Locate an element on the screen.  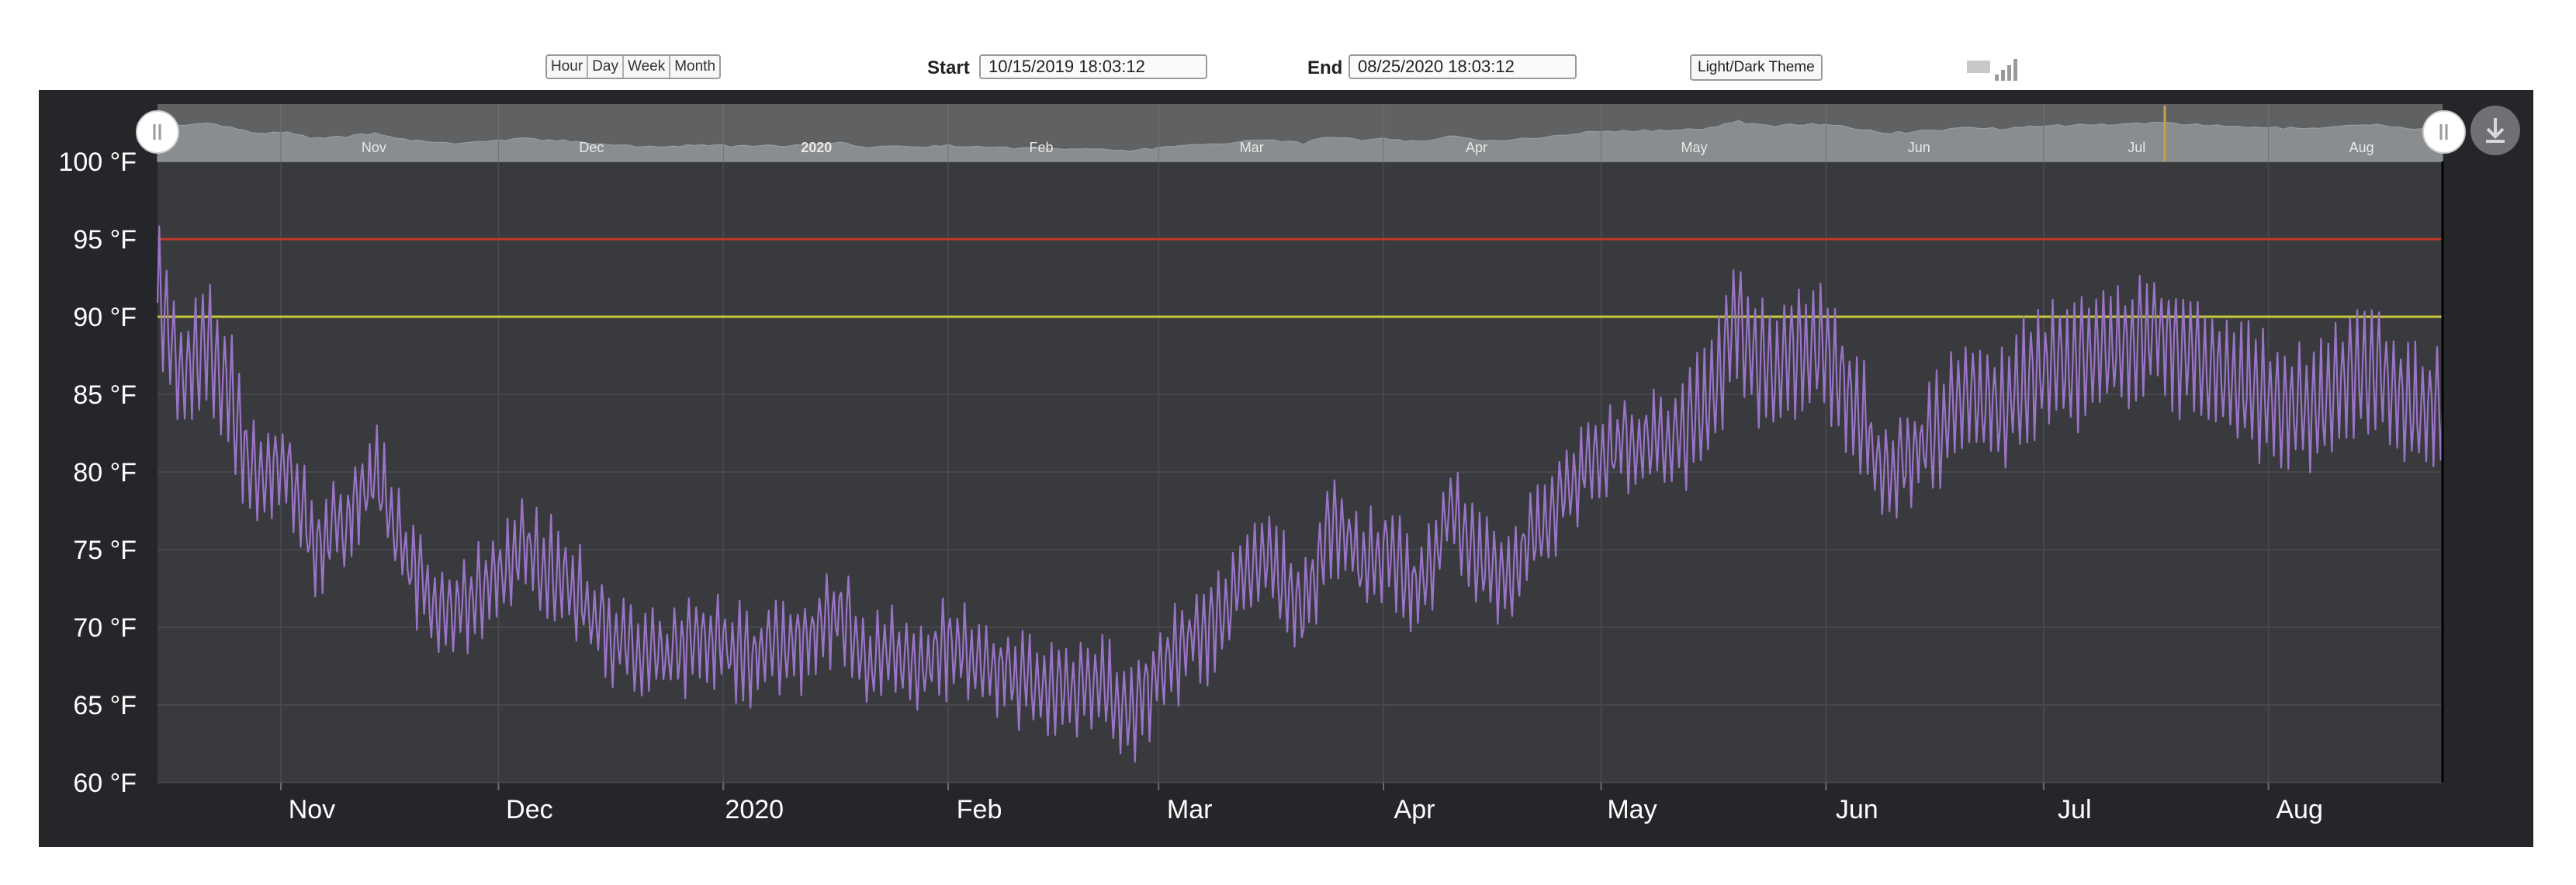
navigator-month-label: Feb is located at coordinates (1042, 147).